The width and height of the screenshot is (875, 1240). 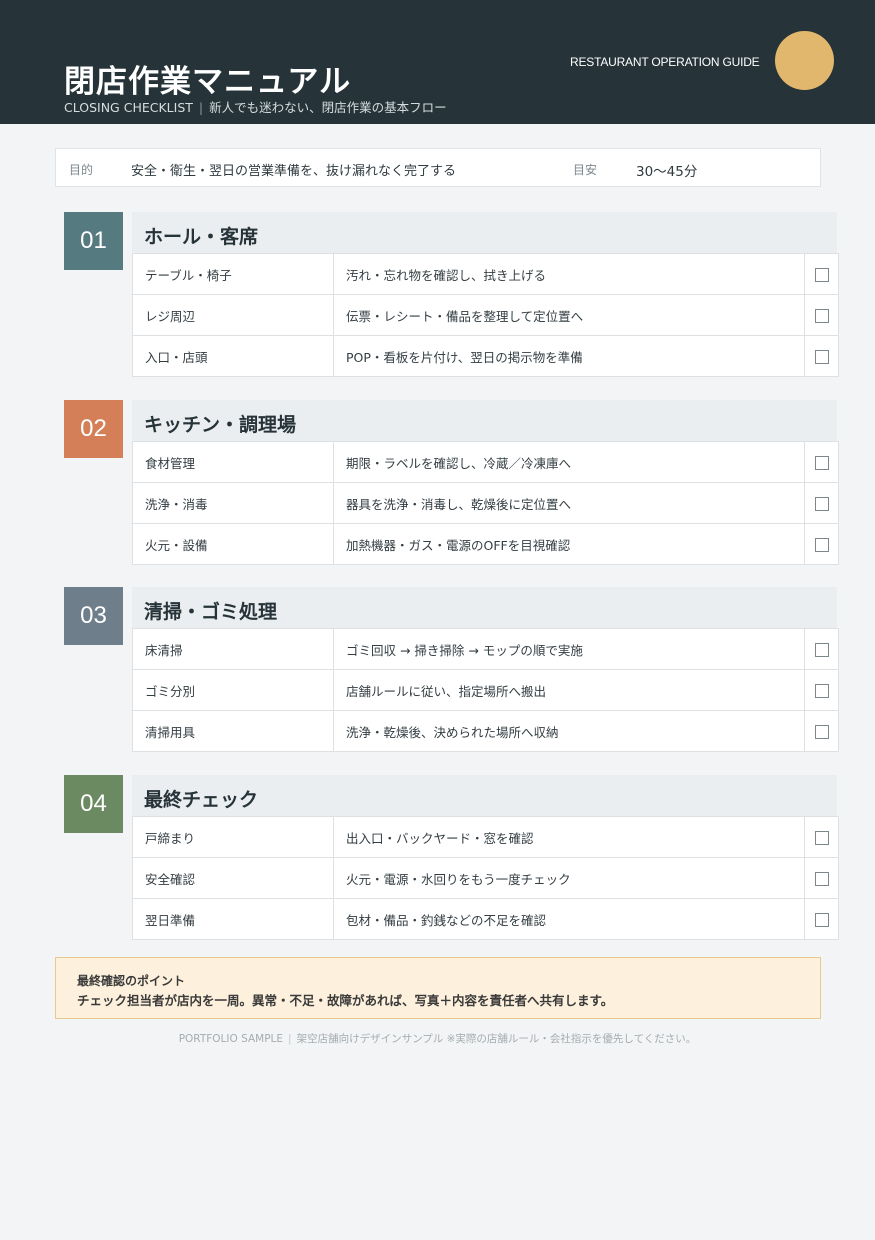 What do you see at coordinates (569, 315) in the screenshot?
I see `task-cell: 伝票・レシート・備品を整理して定位置へ` at bounding box center [569, 315].